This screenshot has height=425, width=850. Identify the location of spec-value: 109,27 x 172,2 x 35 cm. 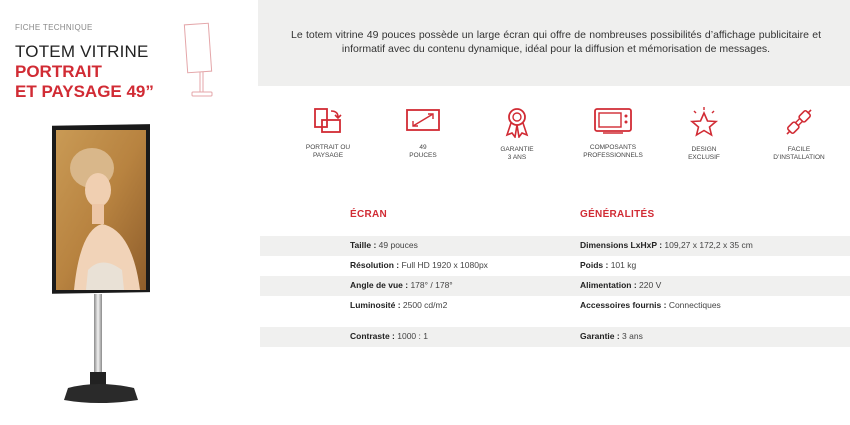
(707, 245).